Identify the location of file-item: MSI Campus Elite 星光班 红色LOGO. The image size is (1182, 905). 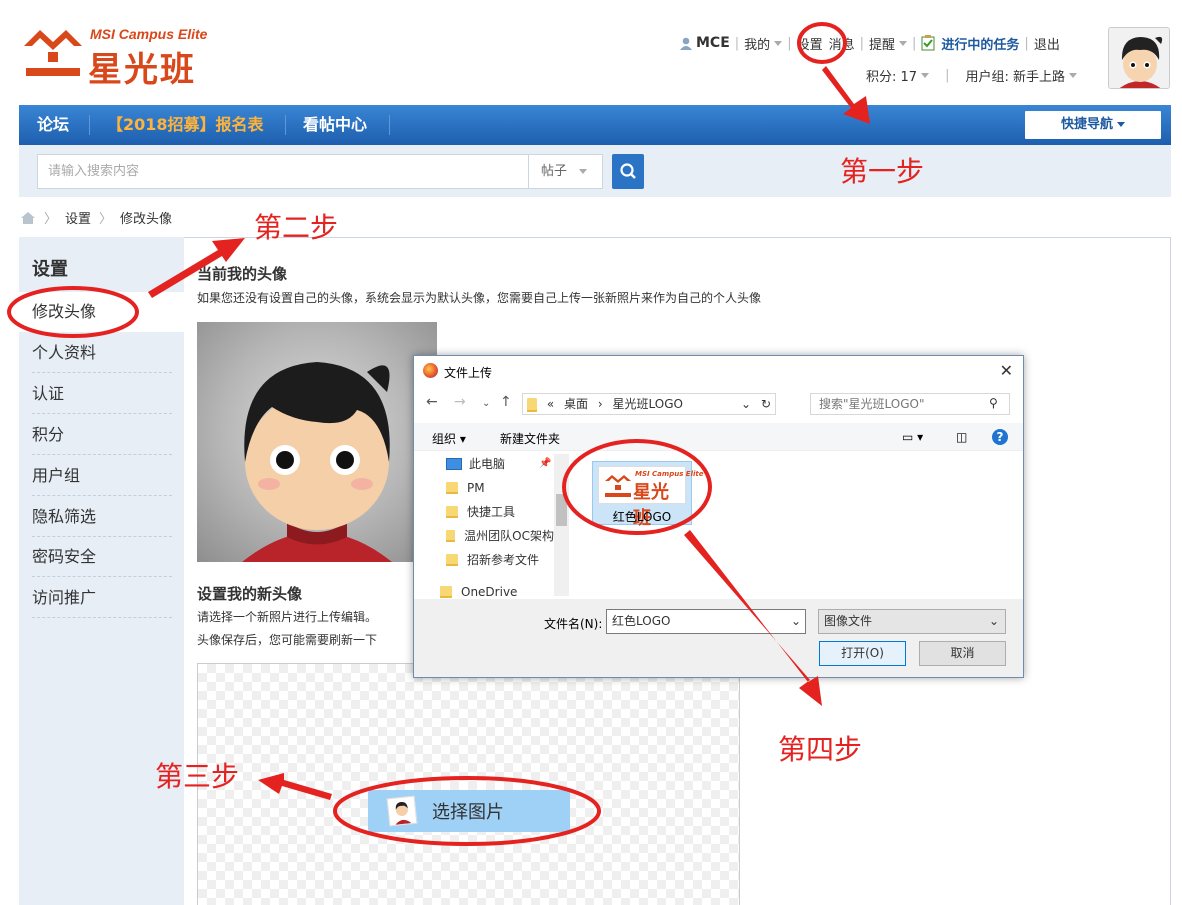
(647, 495).